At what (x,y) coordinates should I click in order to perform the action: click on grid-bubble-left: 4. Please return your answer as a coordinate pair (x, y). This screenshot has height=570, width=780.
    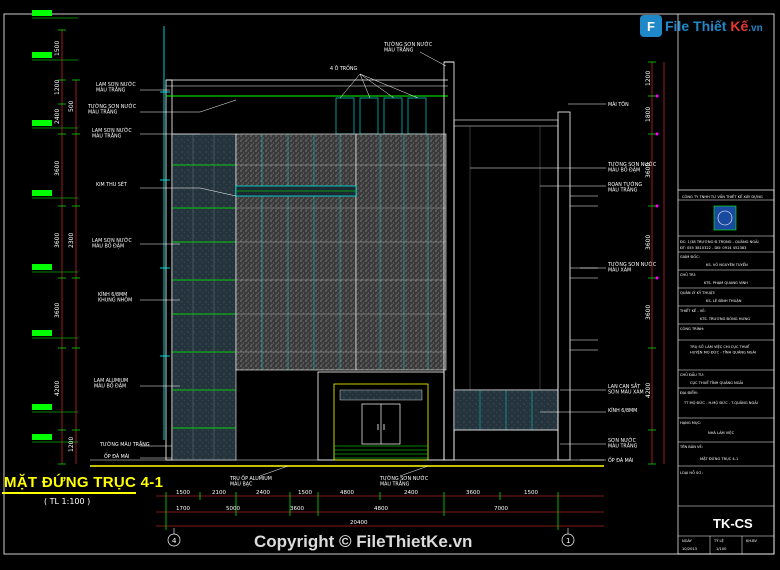
    Looking at the image, I should click on (174, 537).